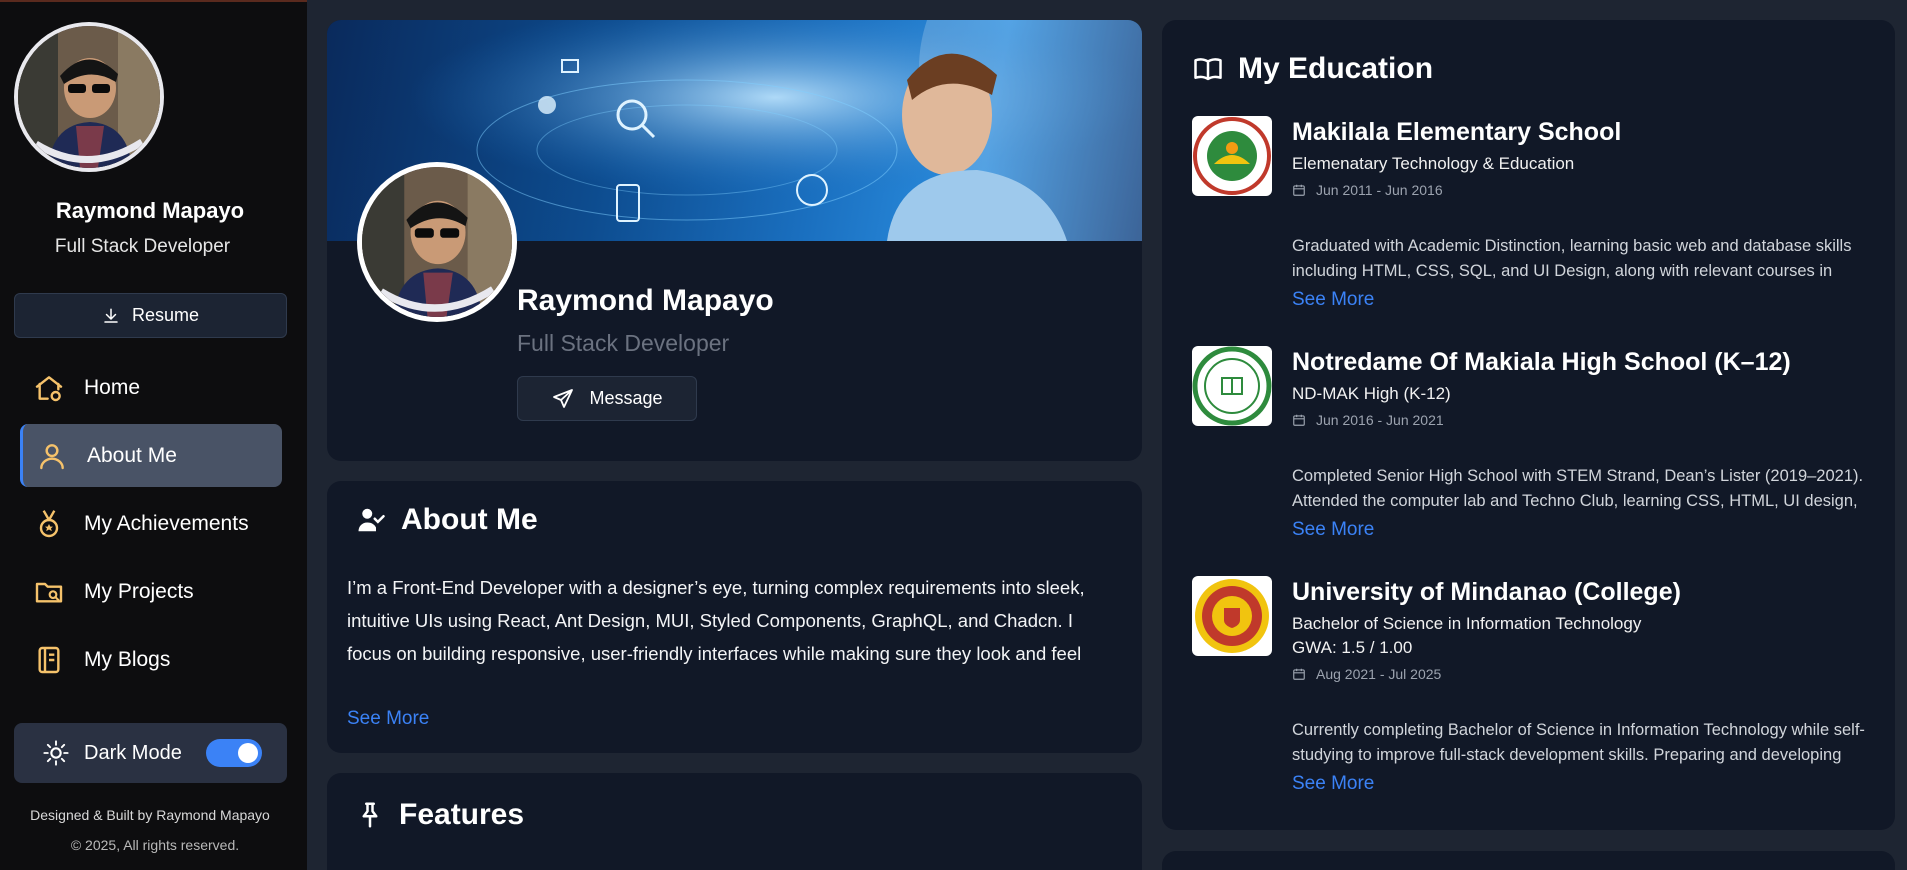 This screenshot has width=1907, height=870. Describe the element at coordinates (388, 719) in the screenshot. I see `about-see-more-link: See More` at that location.